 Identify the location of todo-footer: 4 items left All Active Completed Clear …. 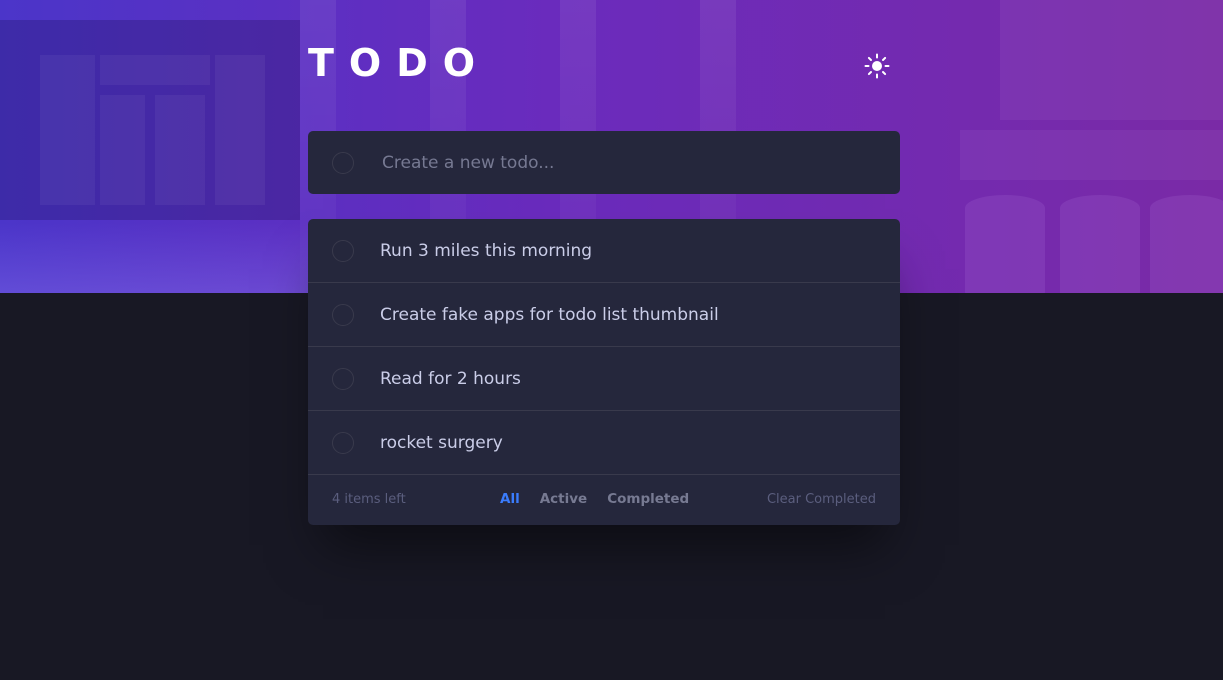
(604, 500).